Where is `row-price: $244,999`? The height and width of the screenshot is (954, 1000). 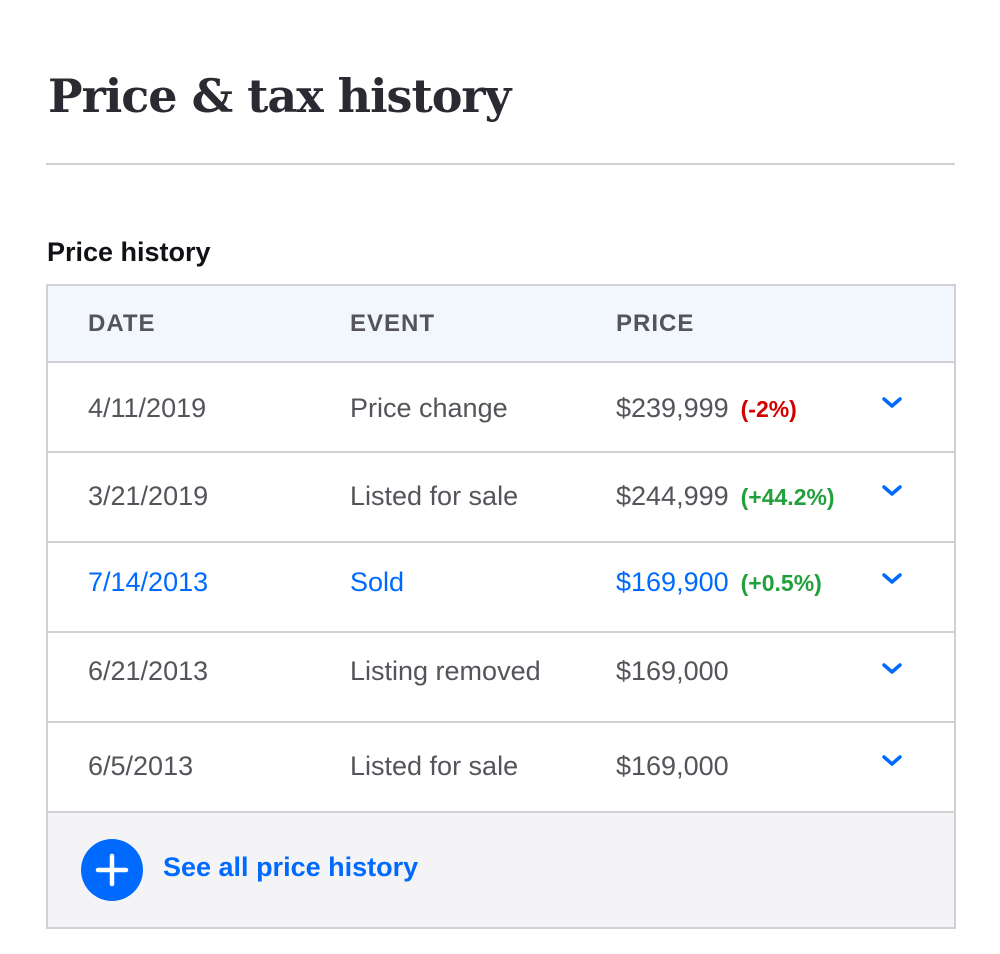
row-price: $244,999 is located at coordinates (672, 496).